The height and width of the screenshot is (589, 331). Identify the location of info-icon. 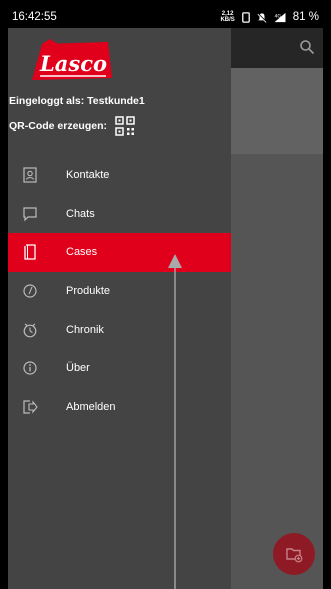
(30, 368).